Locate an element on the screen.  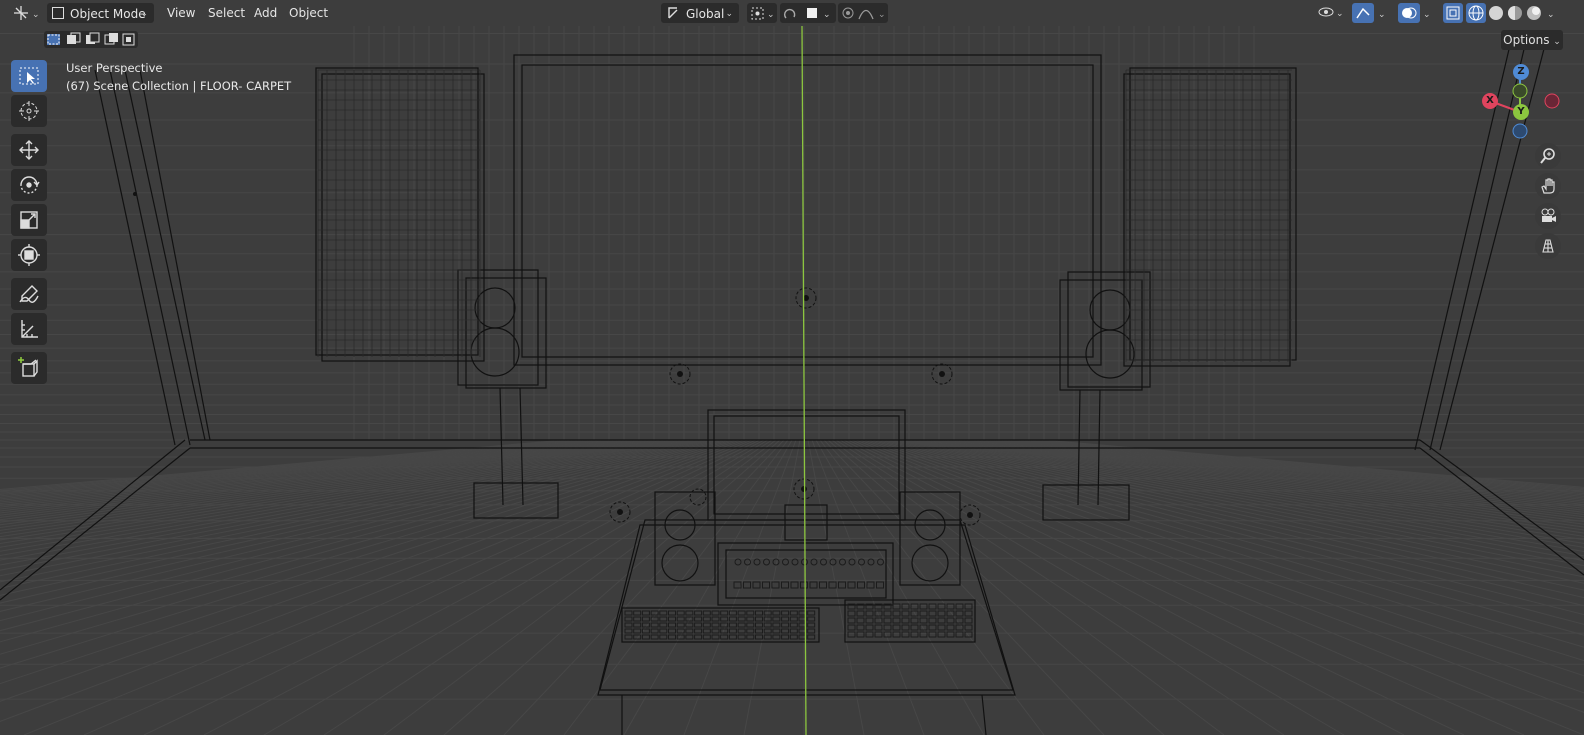
snap-group: ⌄ is located at coordinates (808, 13).